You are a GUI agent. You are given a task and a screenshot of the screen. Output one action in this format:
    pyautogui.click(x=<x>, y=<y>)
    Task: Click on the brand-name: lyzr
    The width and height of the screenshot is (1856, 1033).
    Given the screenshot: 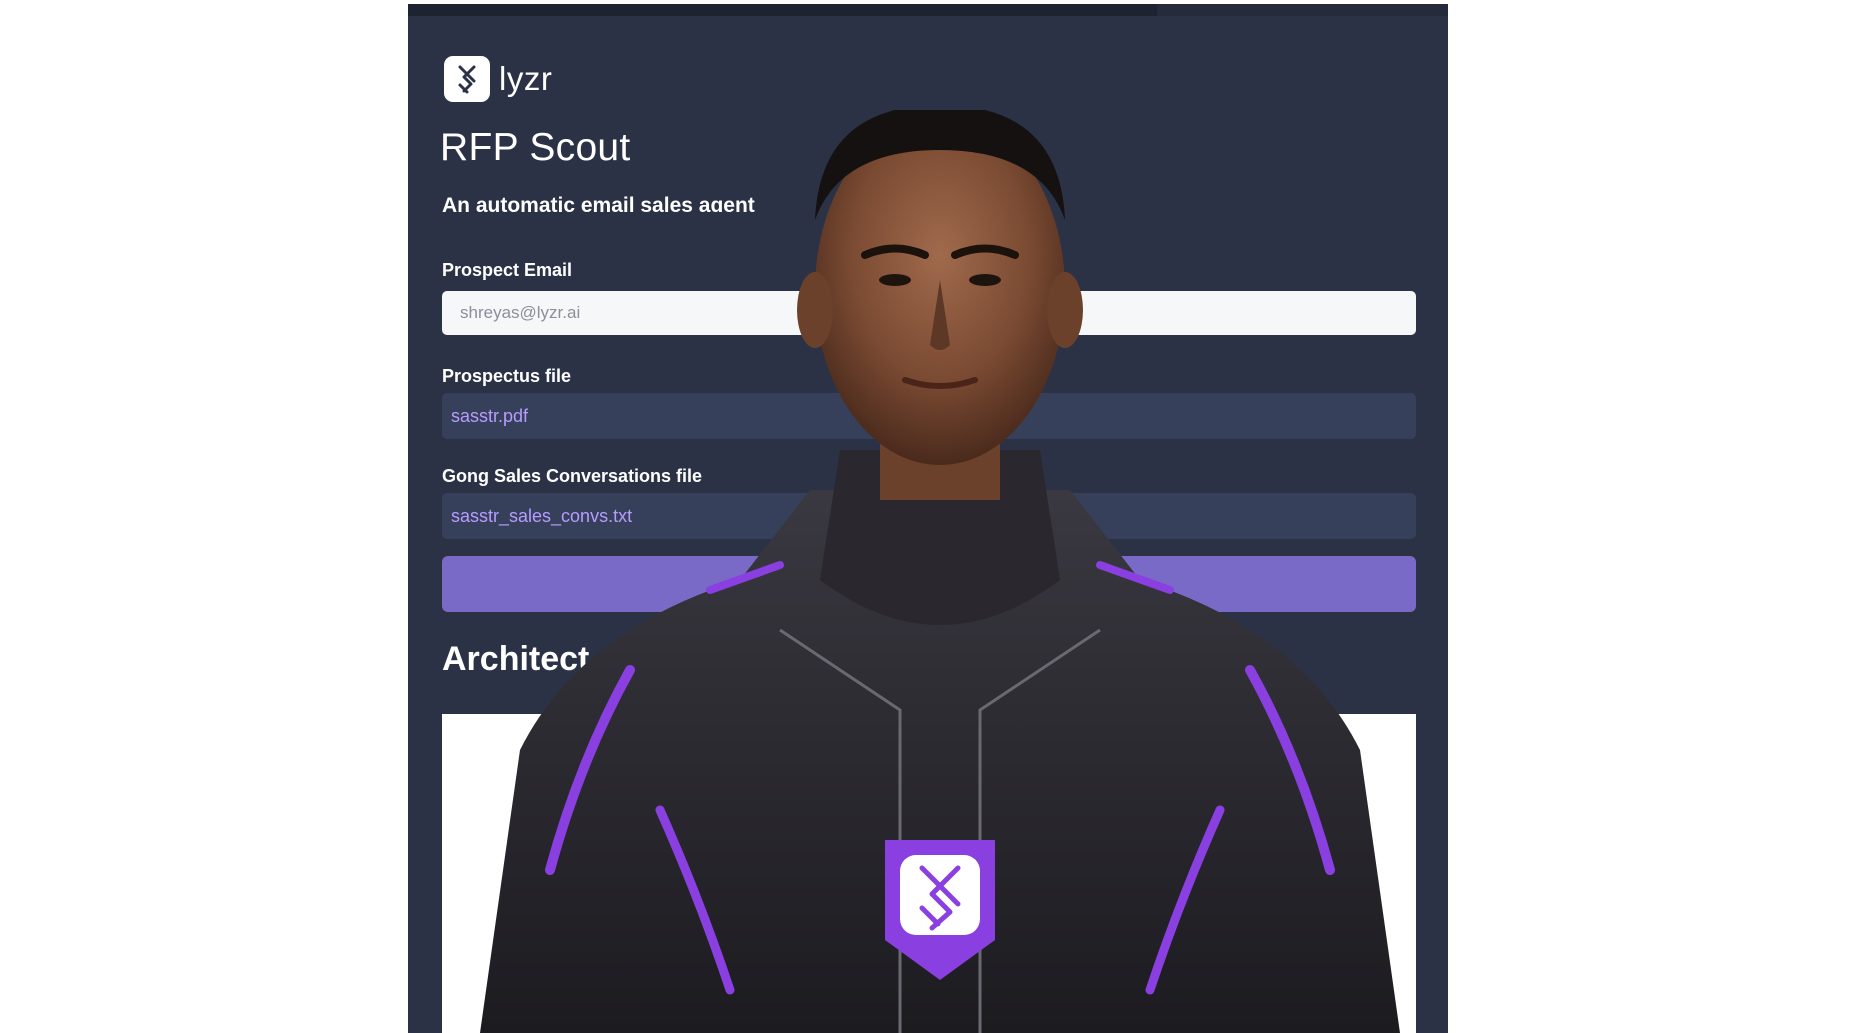 What is the action you would take?
    pyautogui.click(x=526, y=78)
    